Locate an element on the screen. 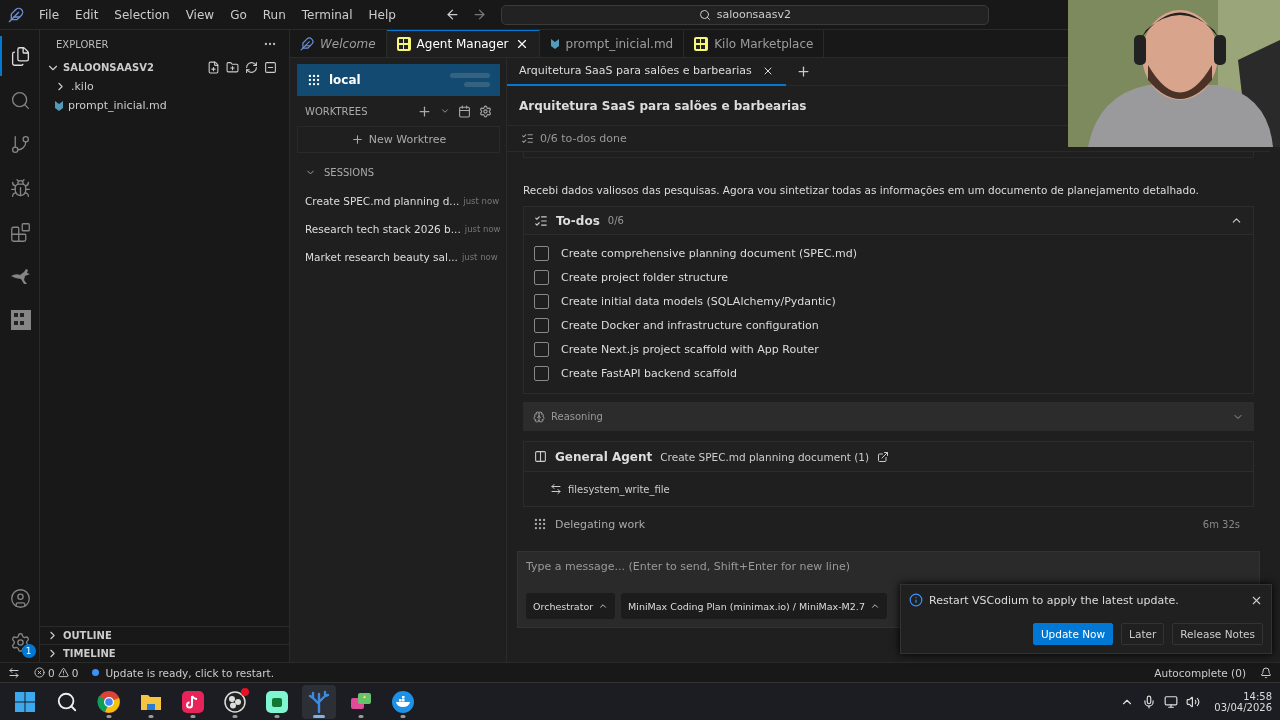 The width and height of the screenshot is (1280, 720). panel-title: EXPLORER is located at coordinates (82, 44).